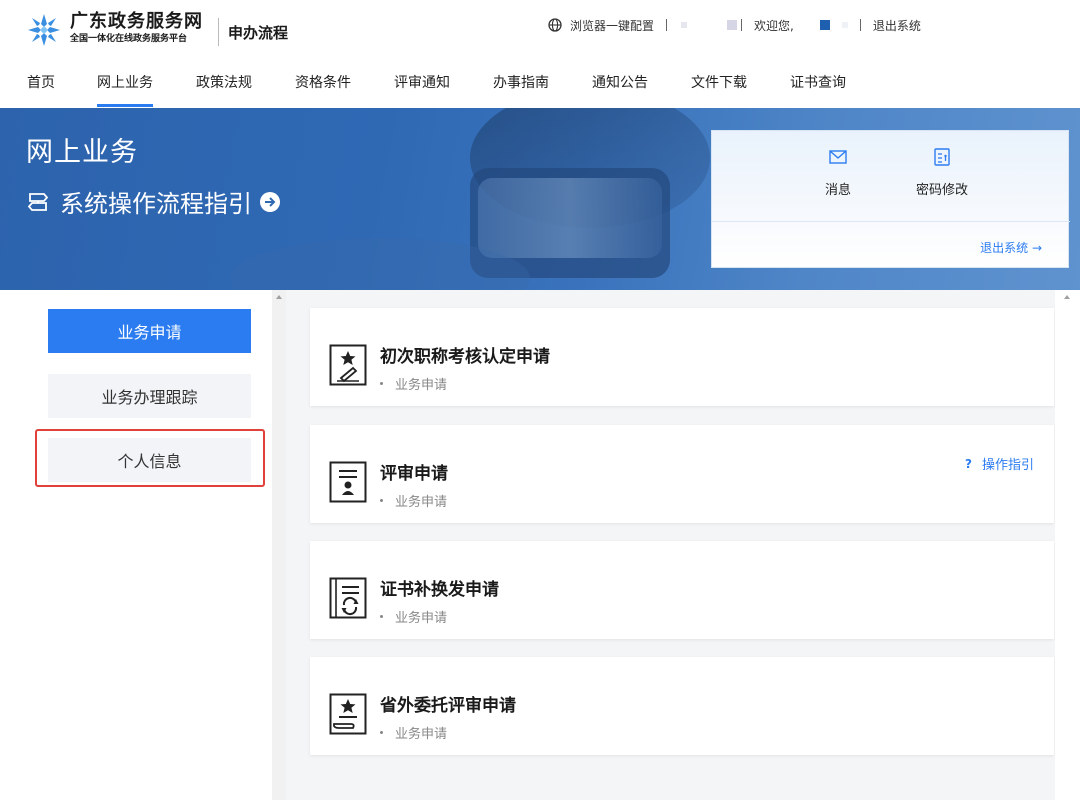 Image resolution: width=1080 pixels, height=800 pixels. I want to click on nav-item-guide: 办事指南, so click(521, 82).